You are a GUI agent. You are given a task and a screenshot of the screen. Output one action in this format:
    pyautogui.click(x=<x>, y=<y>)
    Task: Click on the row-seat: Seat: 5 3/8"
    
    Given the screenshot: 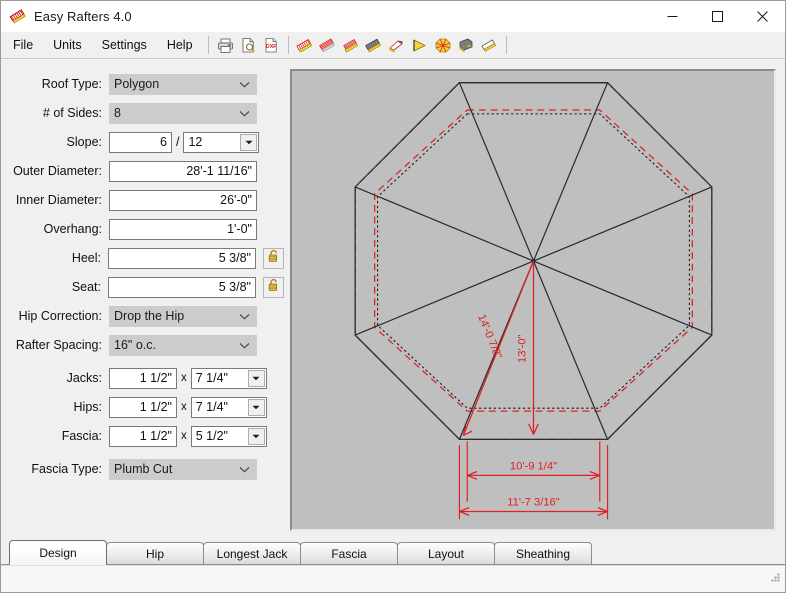 What is the action you would take?
    pyautogui.click(x=142, y=287)
    